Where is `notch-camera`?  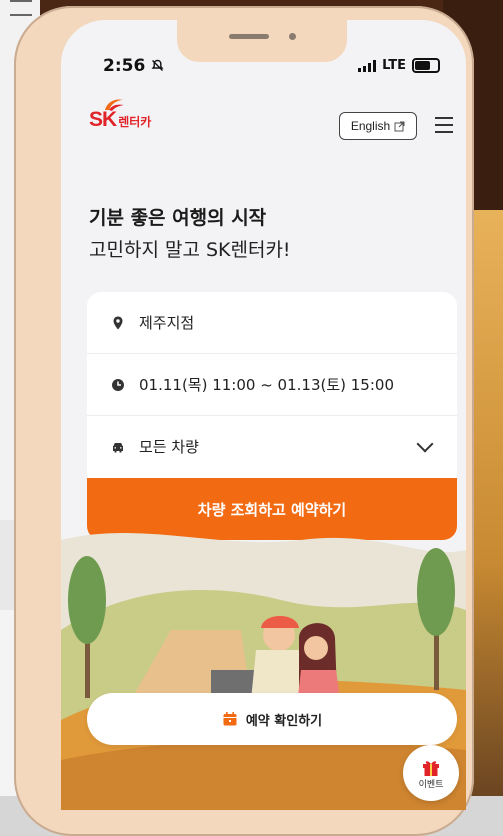 notch-camera is located at coordinates (292, 36).